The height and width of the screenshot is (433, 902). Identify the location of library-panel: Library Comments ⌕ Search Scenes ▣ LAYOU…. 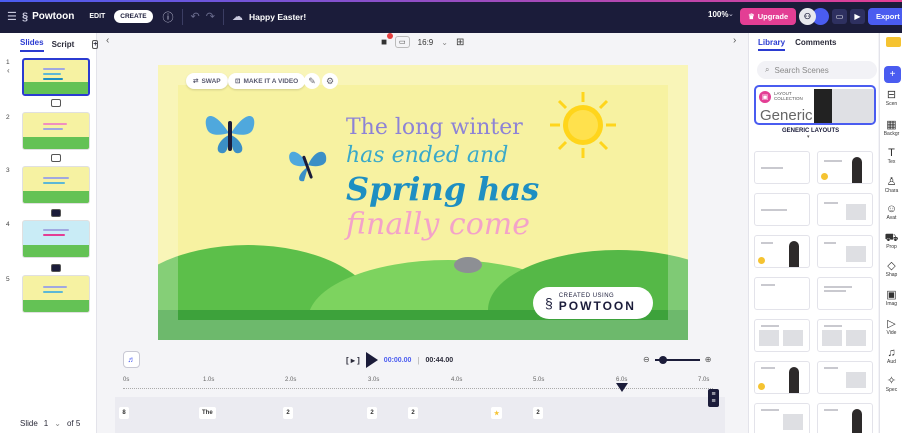
(813, 233).